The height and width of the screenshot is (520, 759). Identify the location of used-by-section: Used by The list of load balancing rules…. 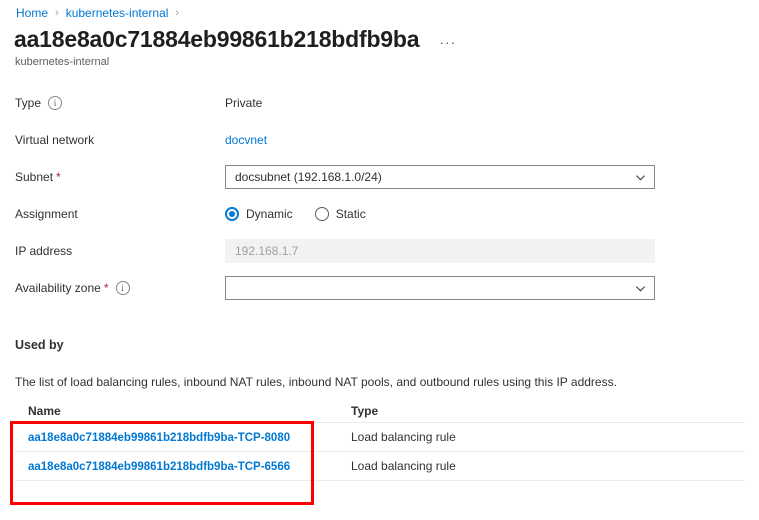
(379, 363).